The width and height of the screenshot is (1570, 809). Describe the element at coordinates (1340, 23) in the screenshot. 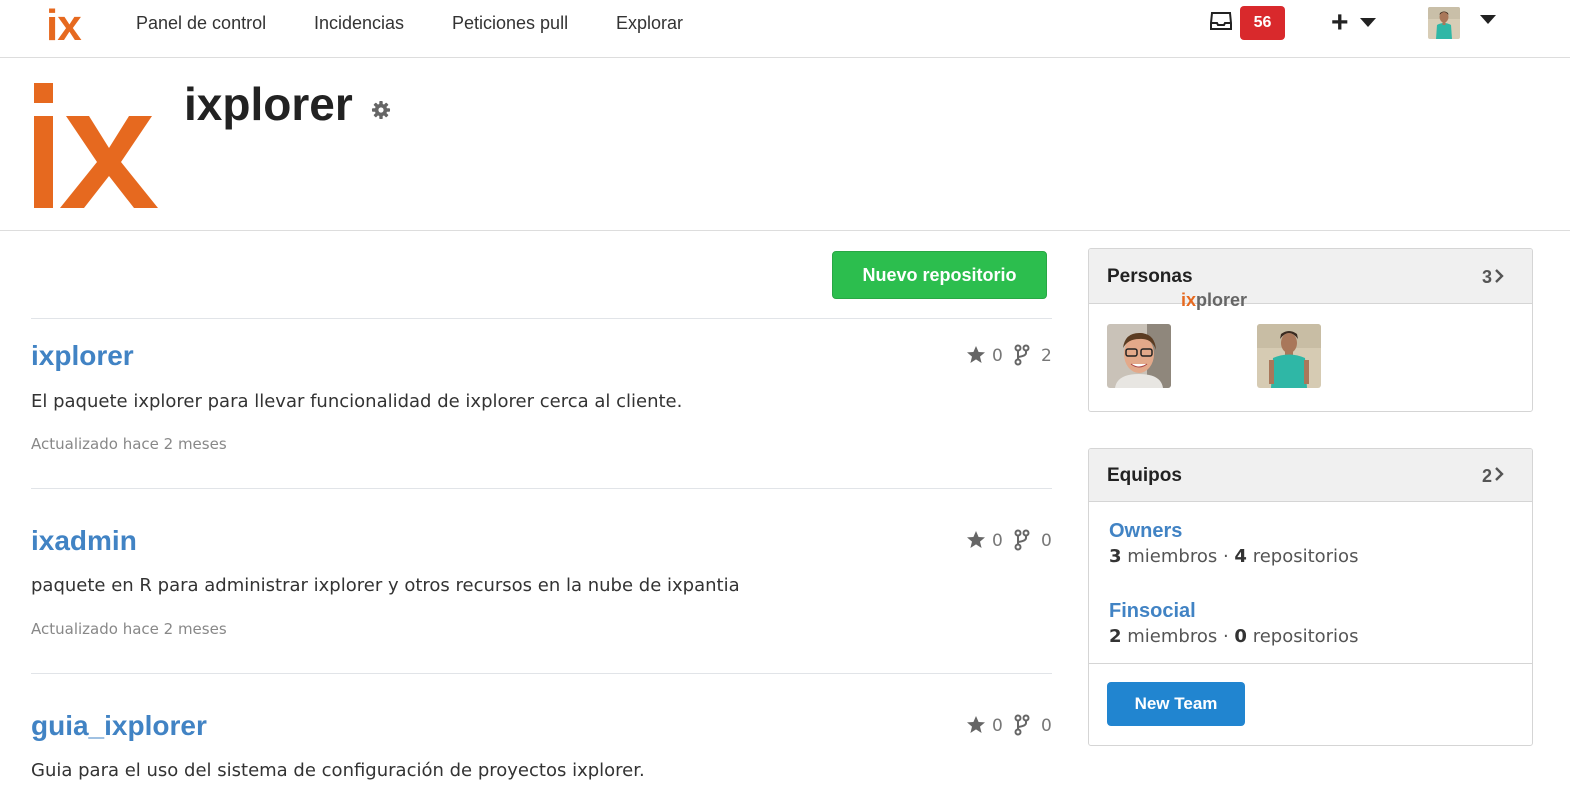

I see `plus-icon: +` at that location.